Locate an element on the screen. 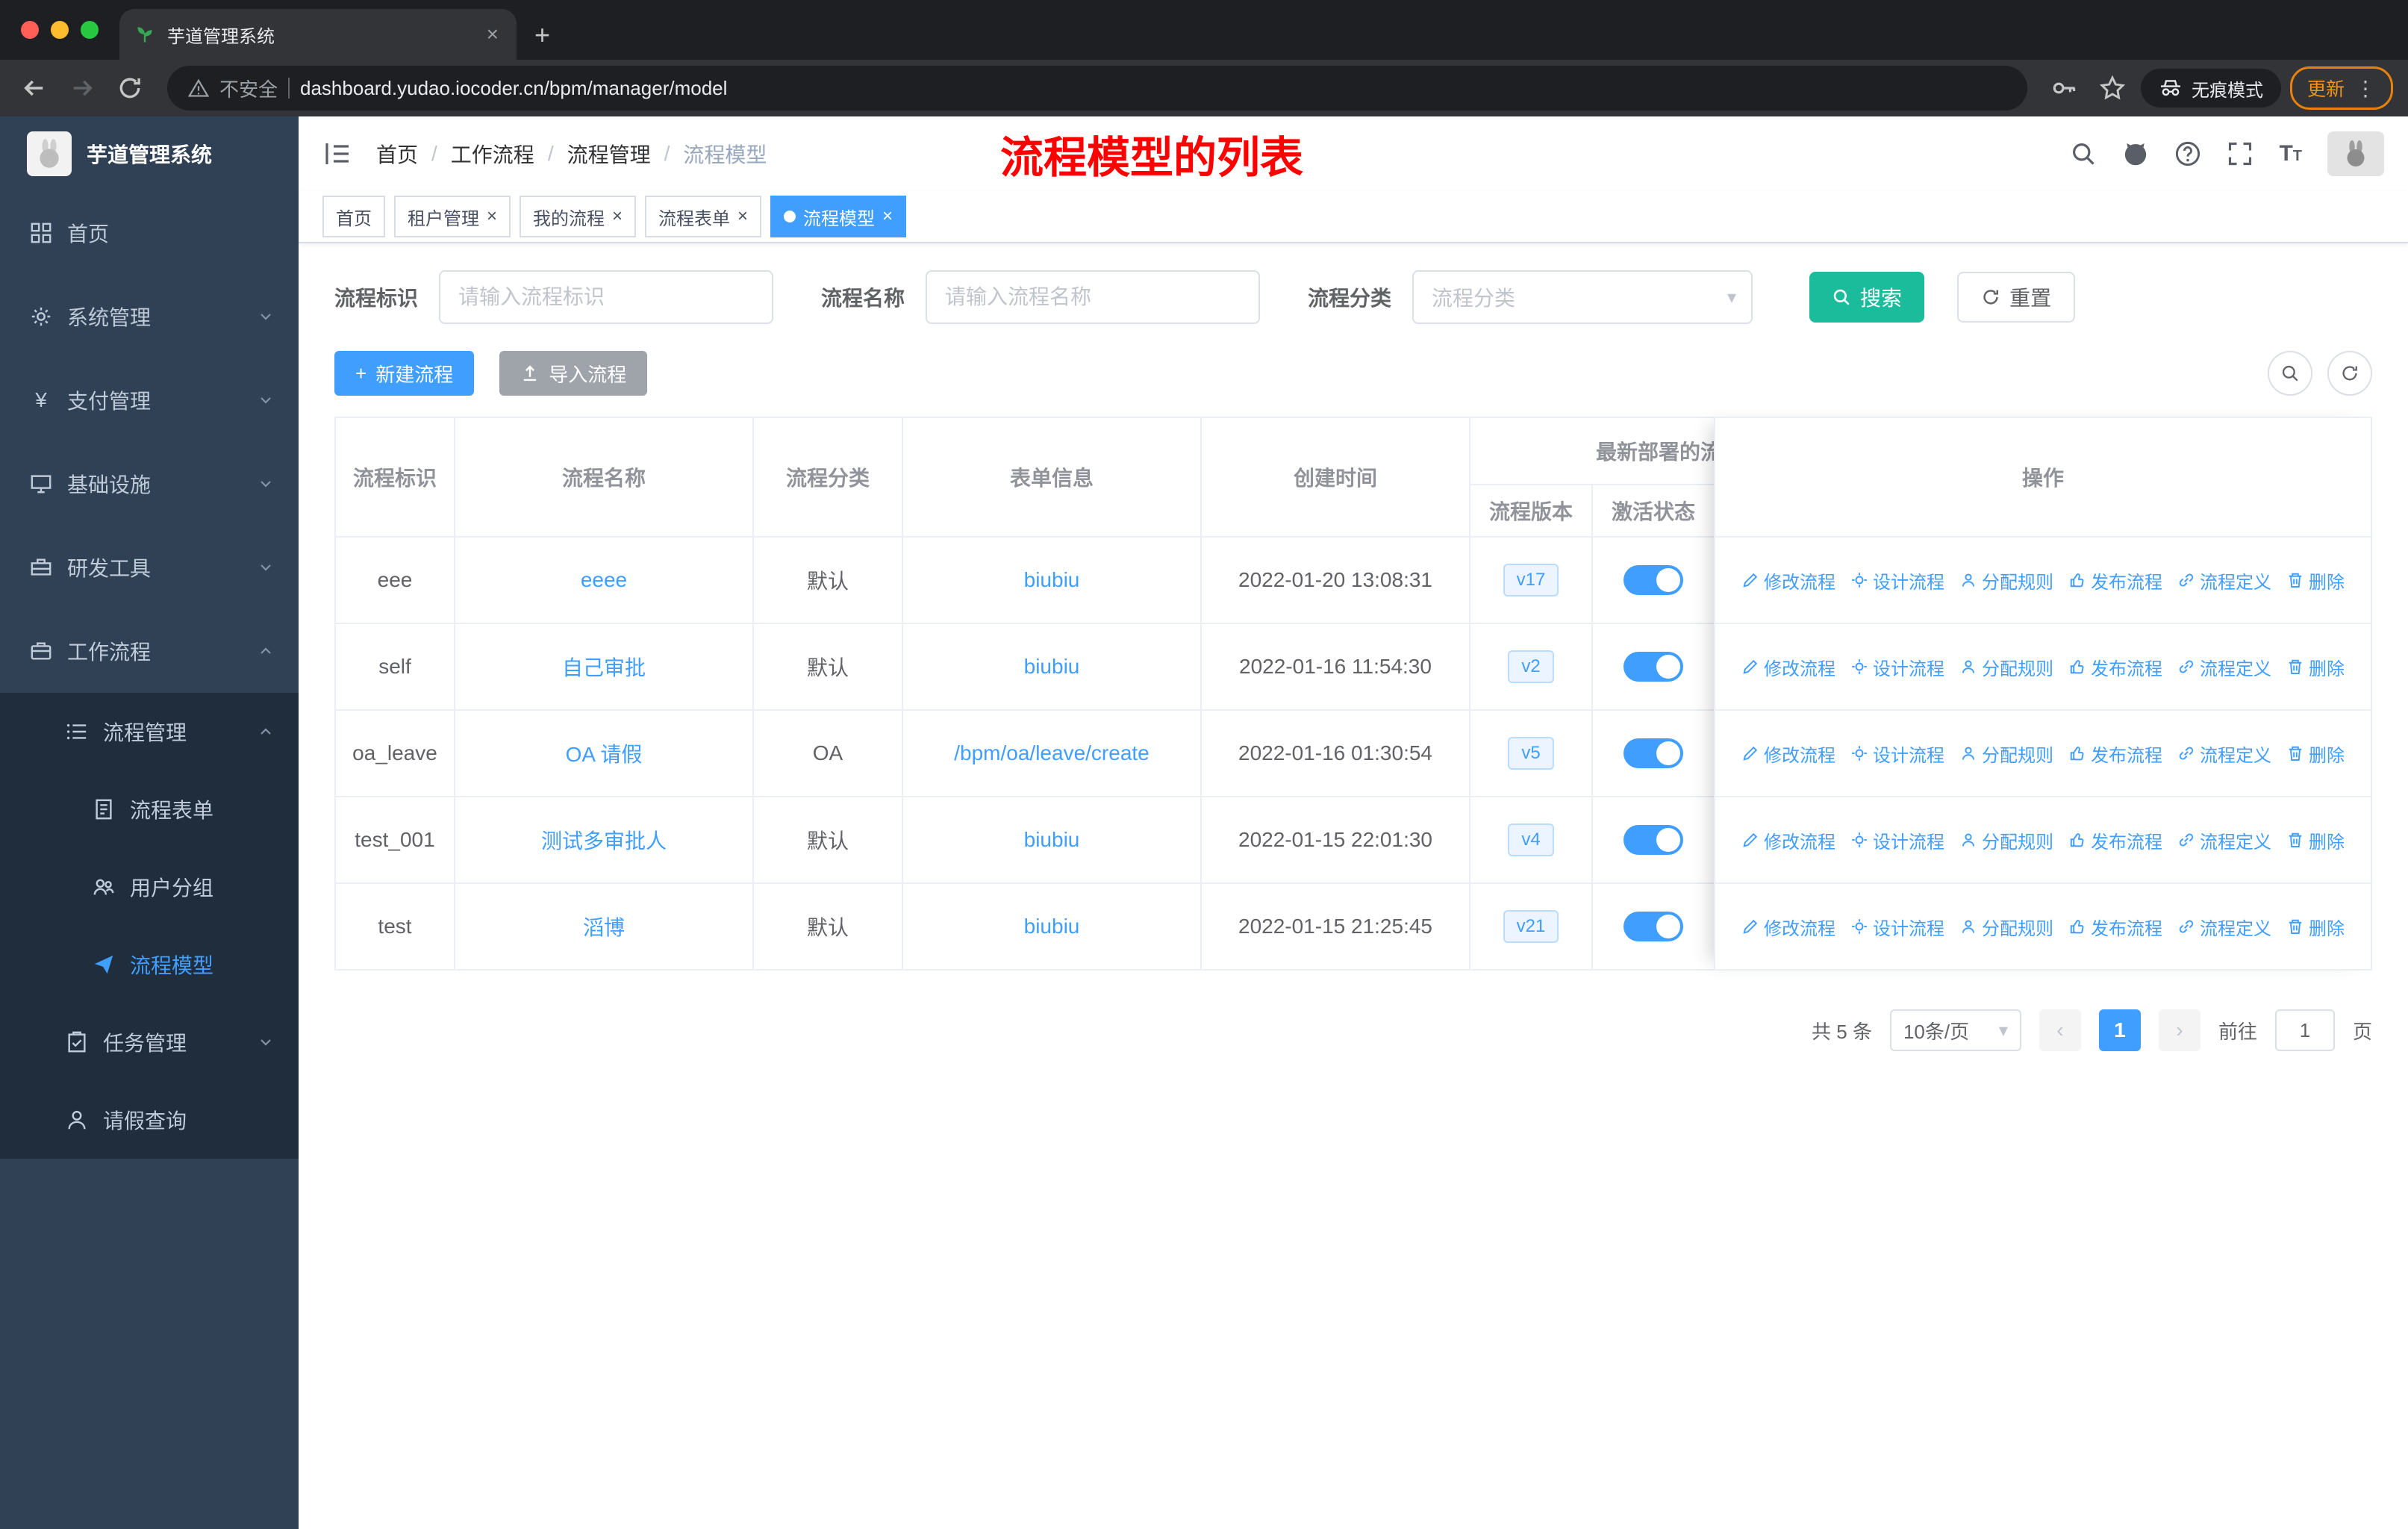 The image size is (2408, 1529). browser-menu-icon: ⋮ is located at coordinates (2365, 88).